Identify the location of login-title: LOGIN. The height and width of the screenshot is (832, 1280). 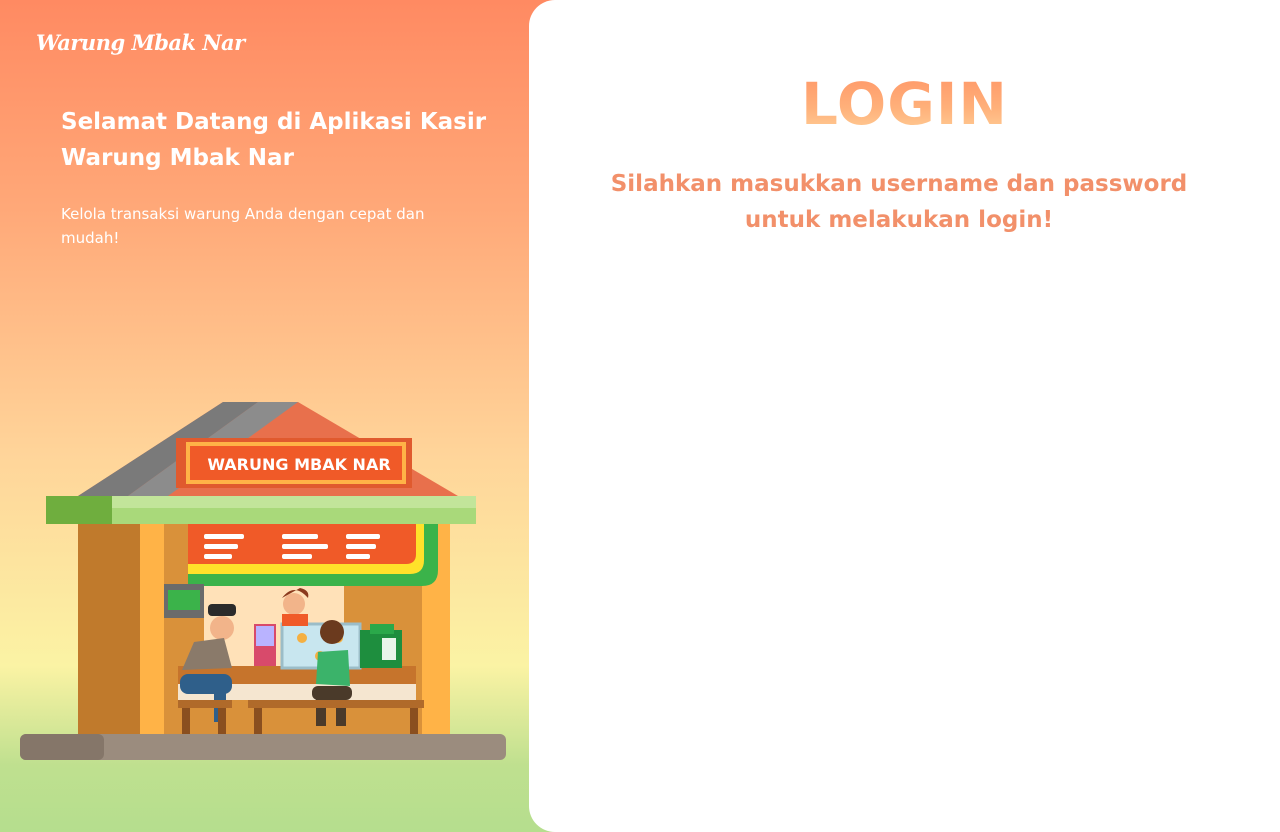
(904, 104).